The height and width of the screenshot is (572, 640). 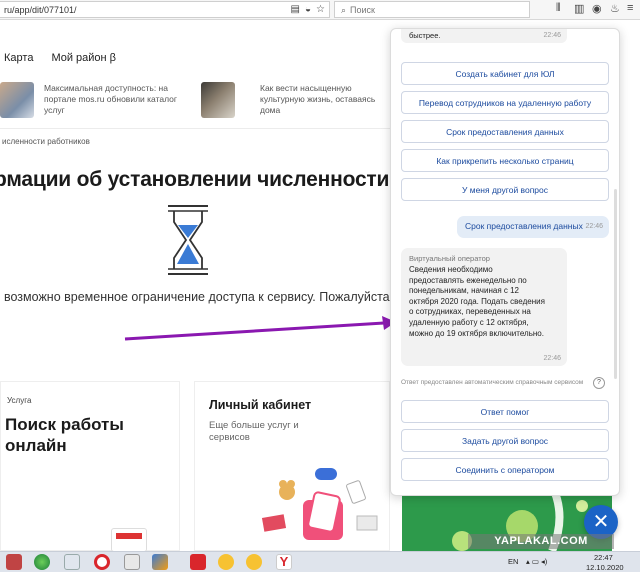 I want to click on 1c-icon-2, so click(x=254, y=562).